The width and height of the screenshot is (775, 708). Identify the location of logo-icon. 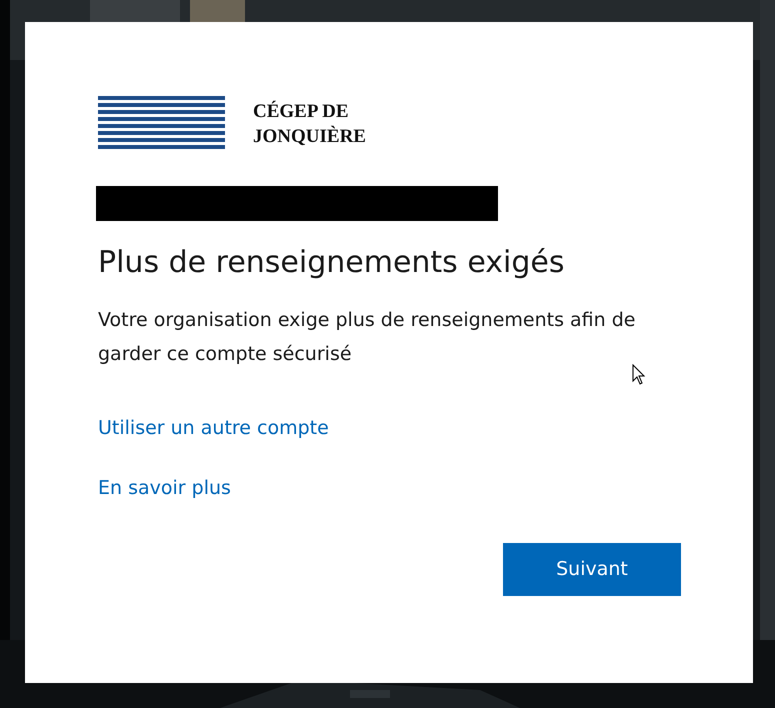
(161, 124).